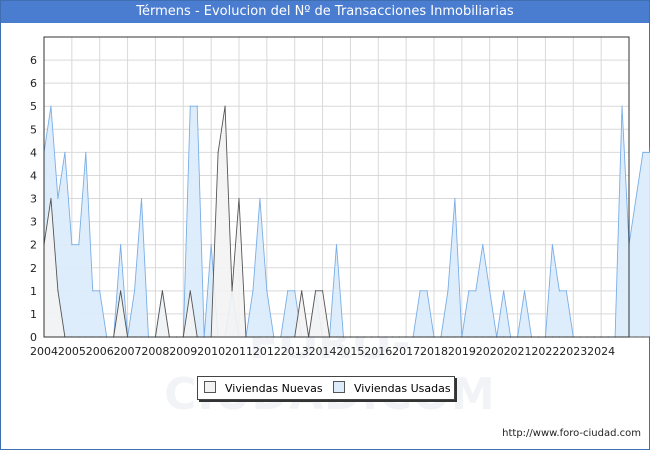 The image size is (650, 450). I want to click on x-tick-label: 2013, so click(295, 351).